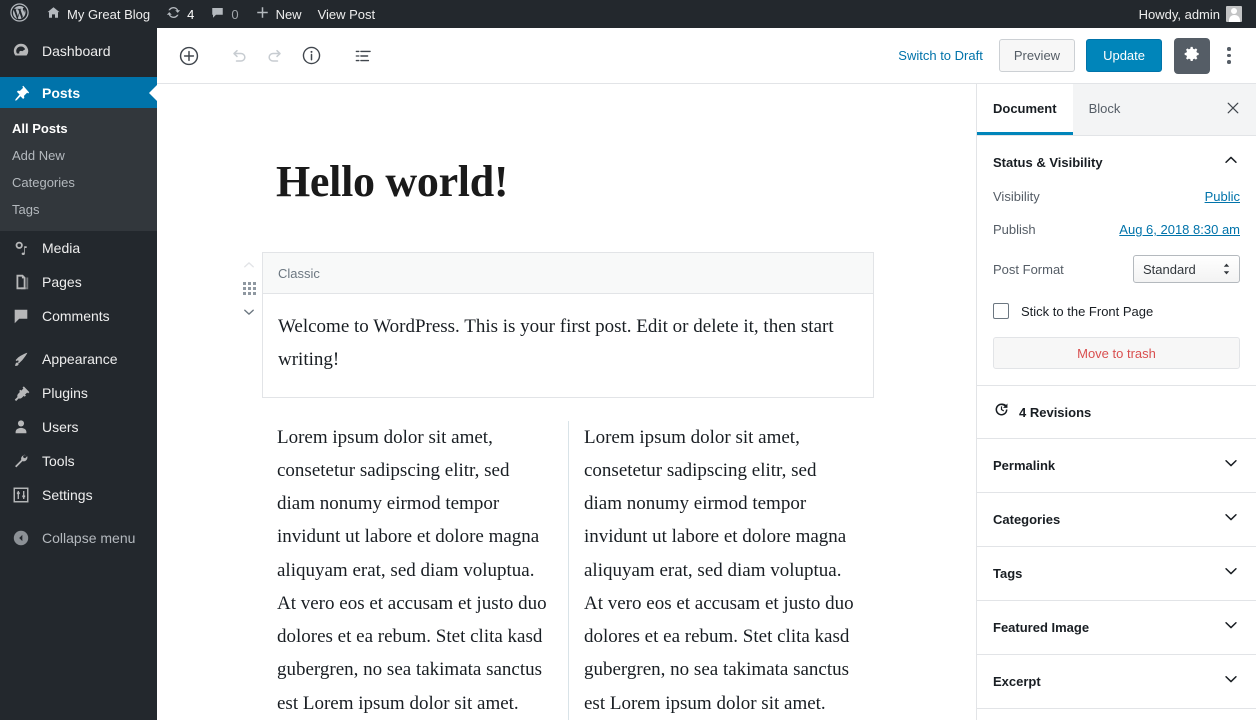  I want to click on block-navigation-list-icon, so click(363, 56).